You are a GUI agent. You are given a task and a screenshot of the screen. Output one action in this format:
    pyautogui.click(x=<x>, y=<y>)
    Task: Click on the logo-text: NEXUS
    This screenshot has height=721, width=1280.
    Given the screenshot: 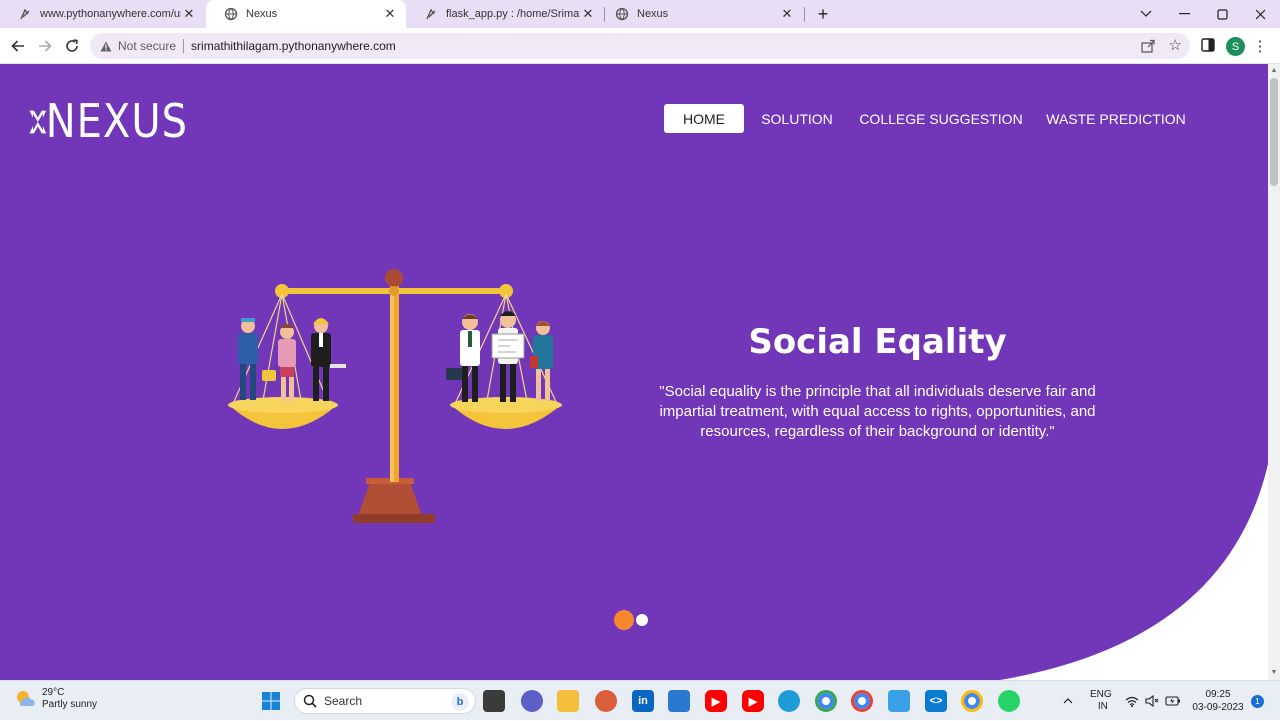 What is the action you would take?
    pyautogui.click(x=116, y=122)
    